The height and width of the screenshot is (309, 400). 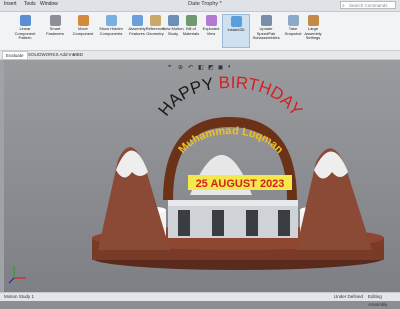 I want to click on ribbon-button-fastener: Smart Fasteners, so click(x=55, y=31).